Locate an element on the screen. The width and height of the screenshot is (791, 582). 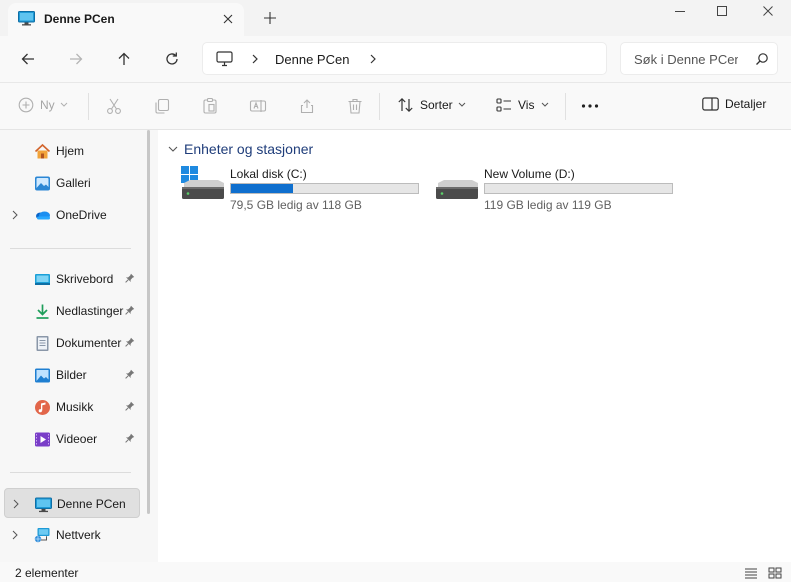
item-count: 2 elementer is located at coordinates (47, 573).